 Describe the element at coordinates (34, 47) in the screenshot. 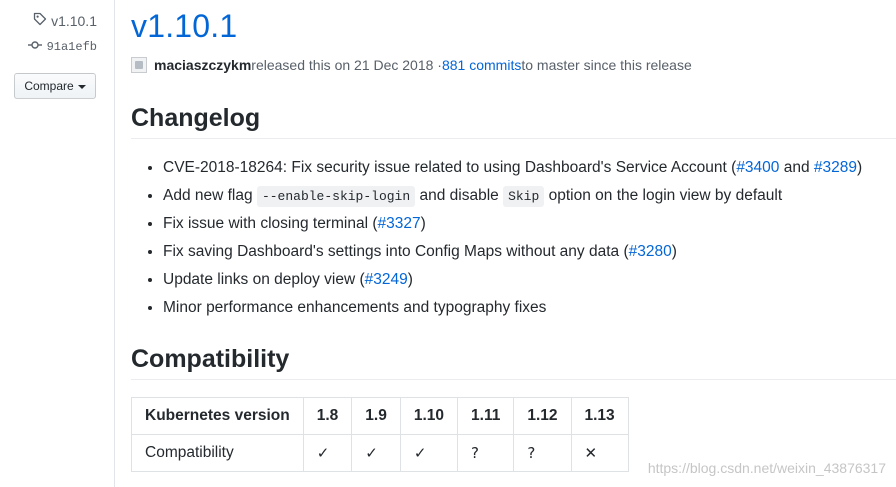

I see `commit-icon` at that location.